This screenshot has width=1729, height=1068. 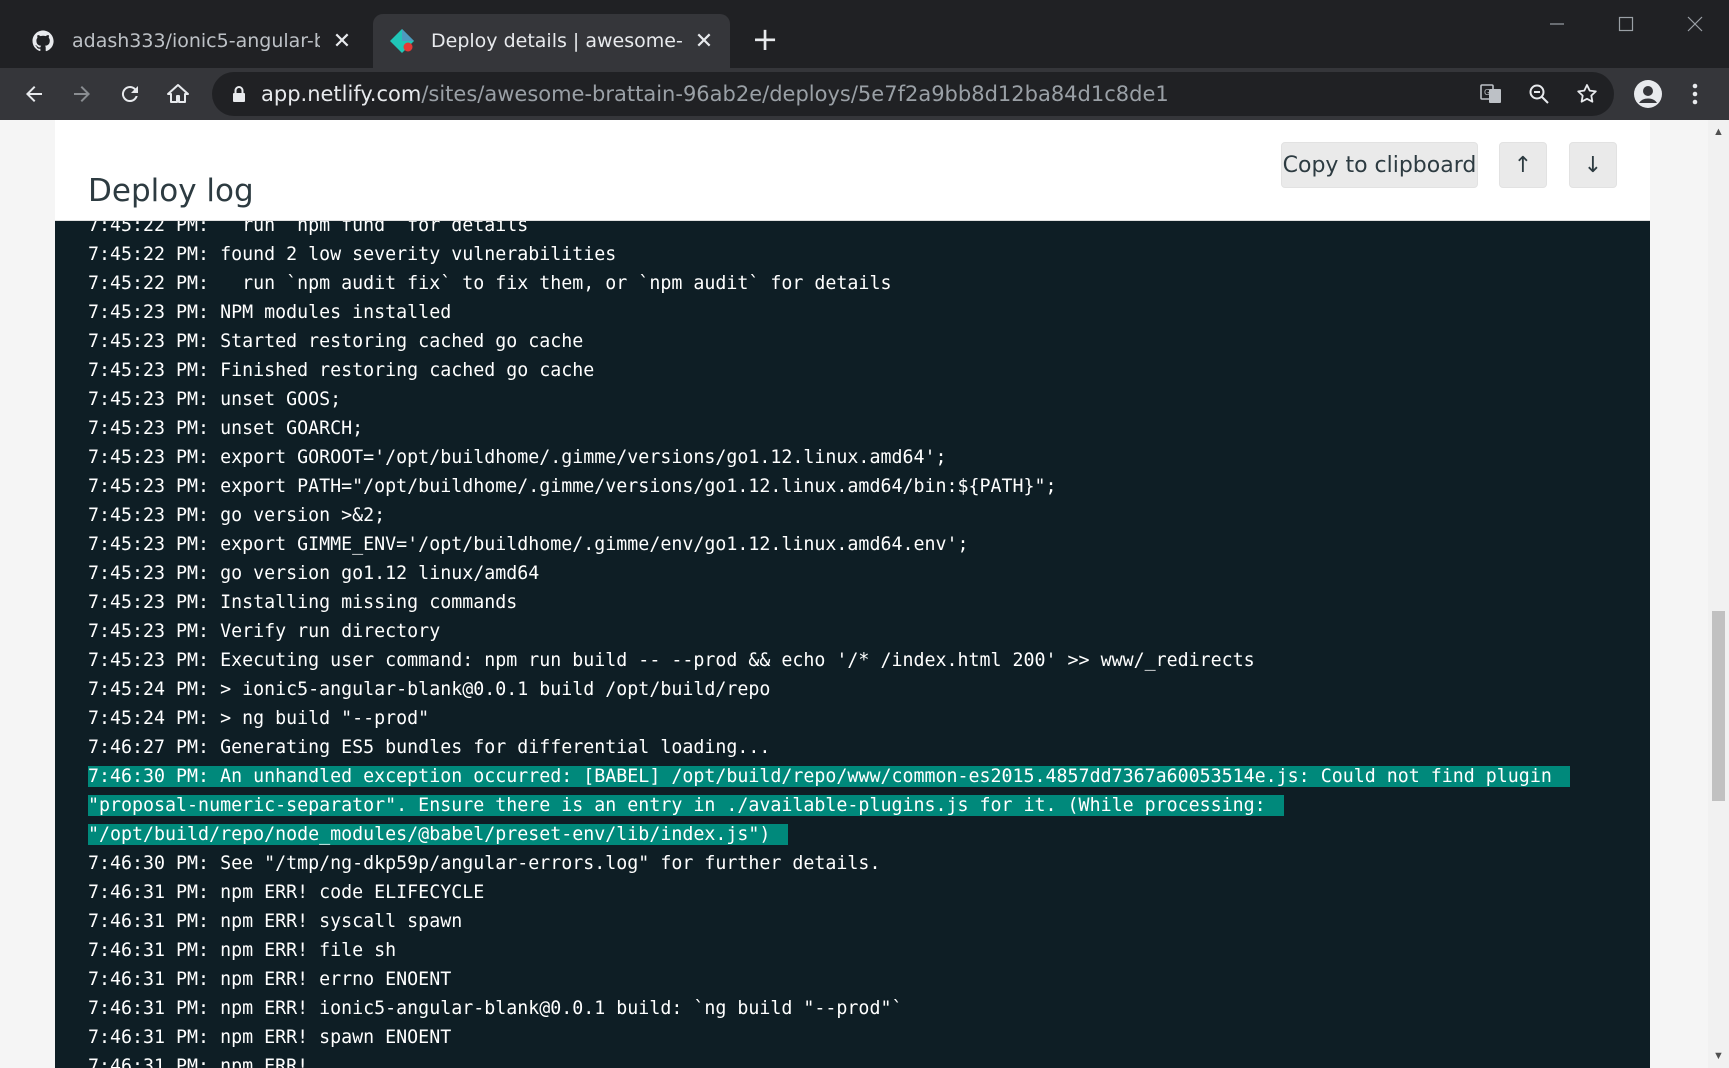 What do you see at coordinates (264, 631) in the screenshot?
I see `log-line-text: 7:45:23 PM: Verify run directory` at bounding box center [264, 631].